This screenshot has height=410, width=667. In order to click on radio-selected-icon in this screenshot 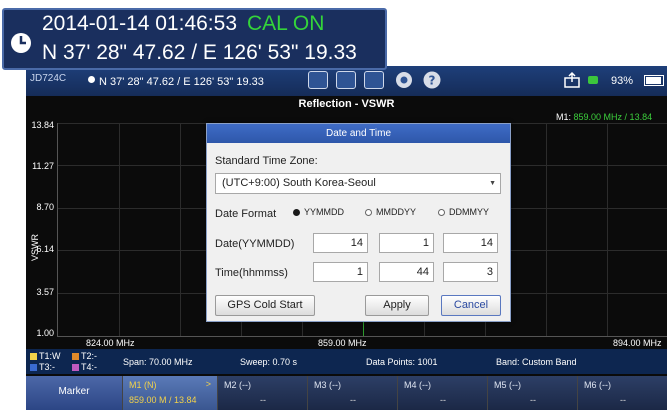, I will do `click(296, 212)`.